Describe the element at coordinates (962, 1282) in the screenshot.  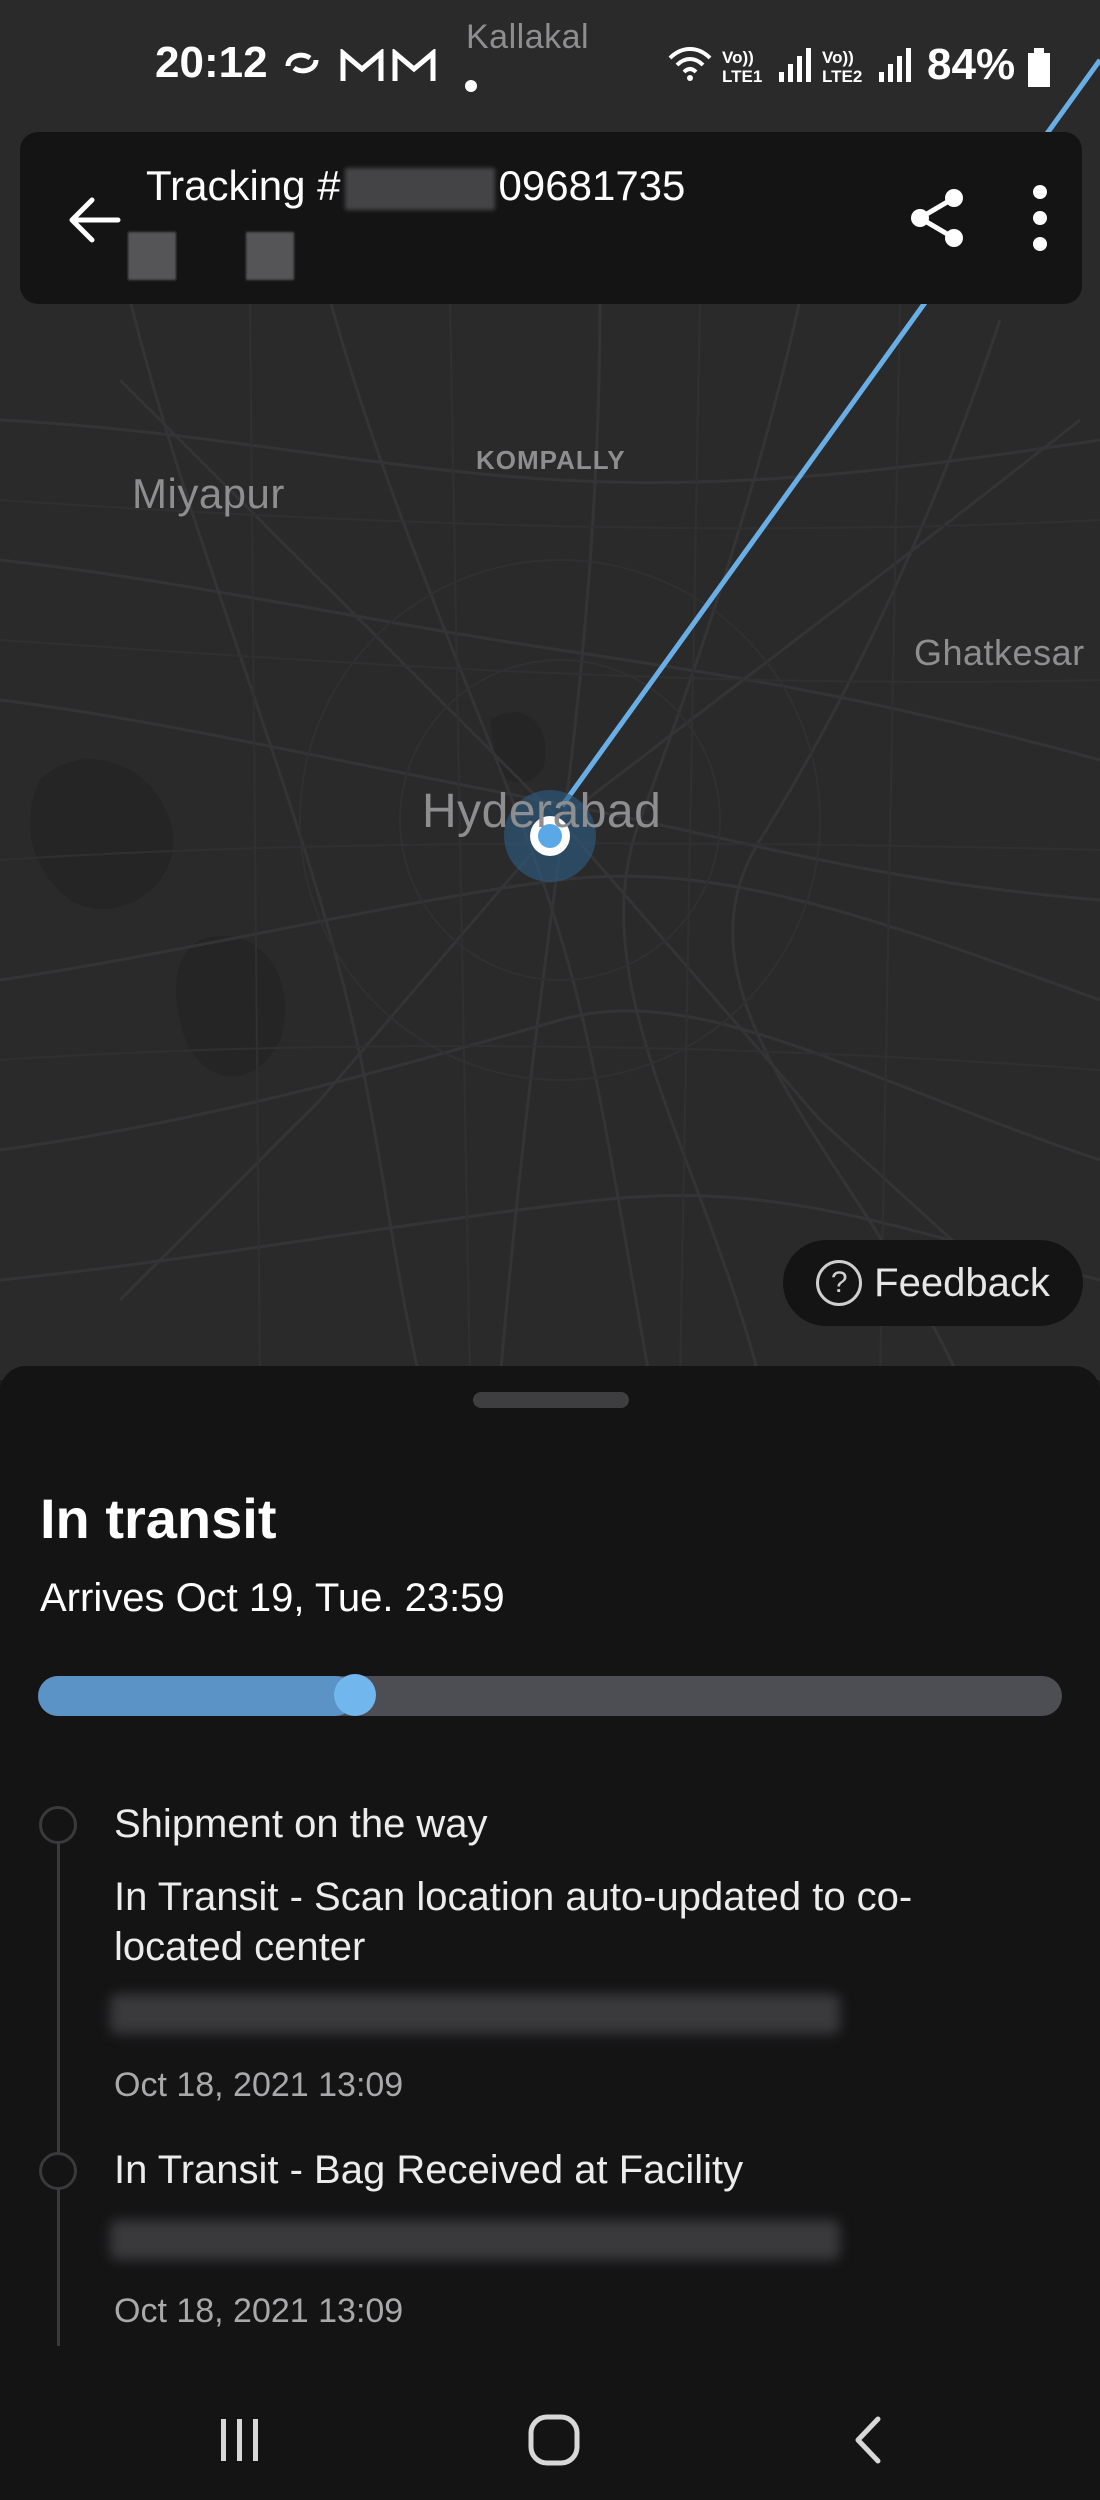
I see `feedback-label: Feedback` at that location.